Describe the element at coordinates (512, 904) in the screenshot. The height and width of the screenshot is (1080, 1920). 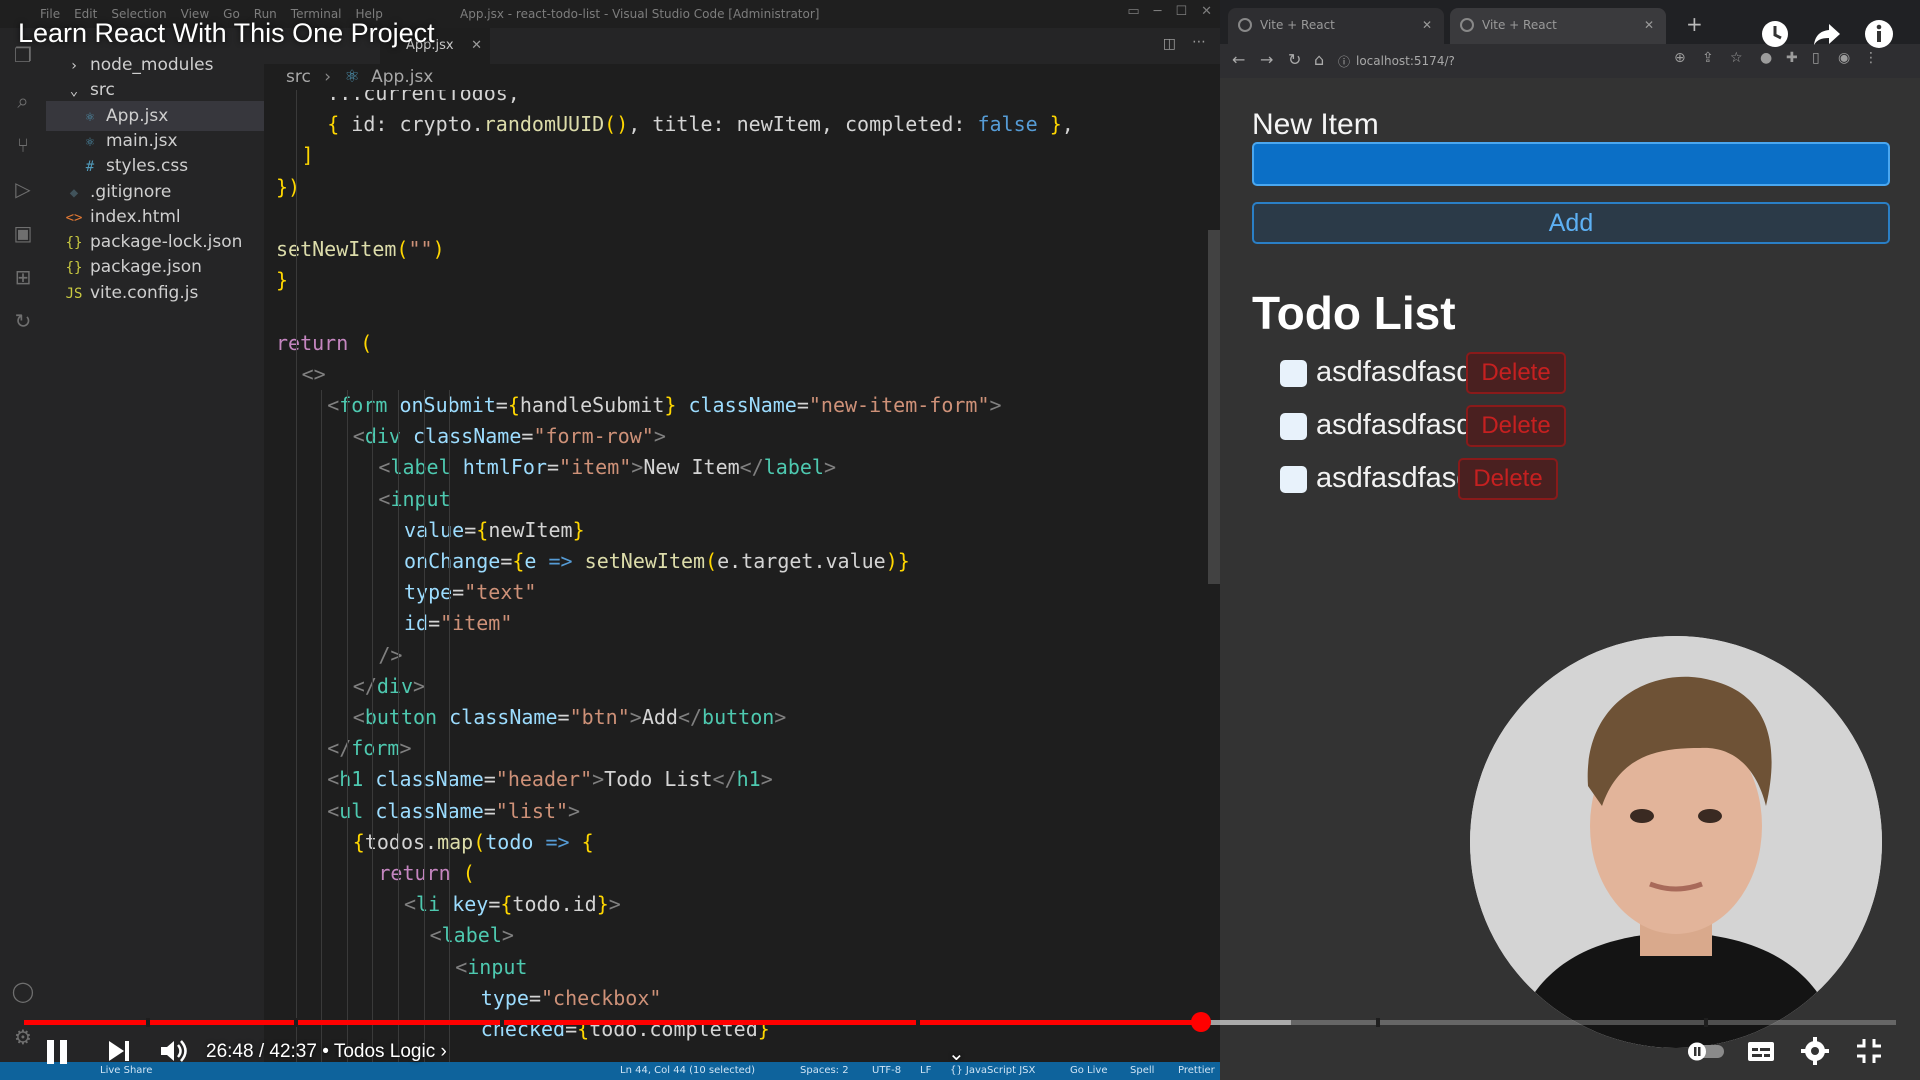
I see `code-line: <li key={todo.id}>` at that location.